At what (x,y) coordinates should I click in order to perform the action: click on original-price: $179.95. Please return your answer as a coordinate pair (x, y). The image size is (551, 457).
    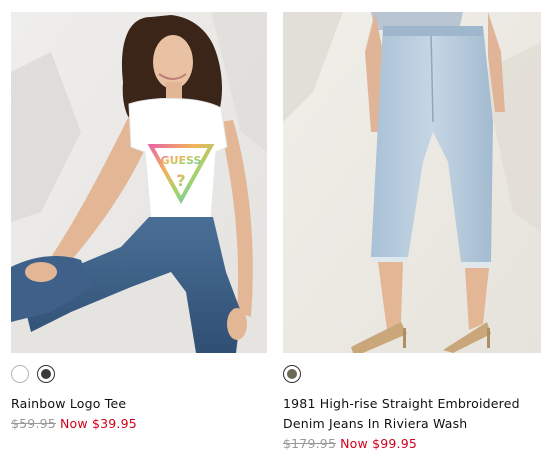
    Looking at the image, I should click on (310, 443).